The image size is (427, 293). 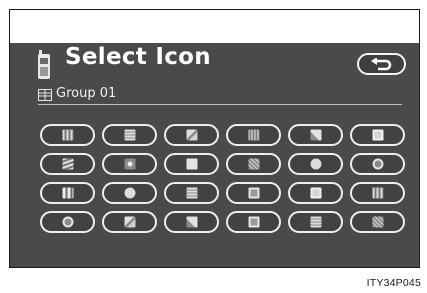 I want to click on back-button, so click(x=381, y=64).